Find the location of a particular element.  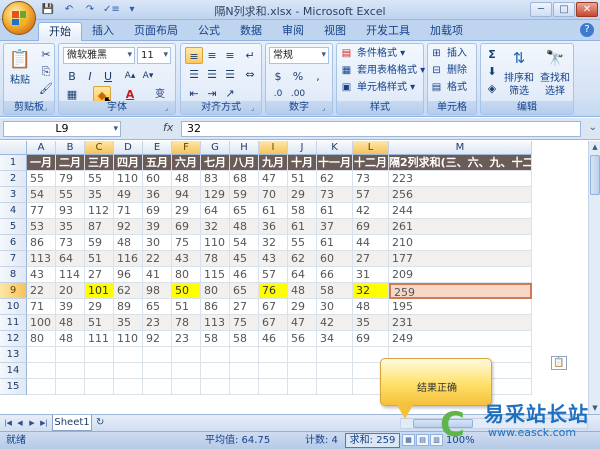

tab-7: 开发工具 is located at coordinates (388, 31).